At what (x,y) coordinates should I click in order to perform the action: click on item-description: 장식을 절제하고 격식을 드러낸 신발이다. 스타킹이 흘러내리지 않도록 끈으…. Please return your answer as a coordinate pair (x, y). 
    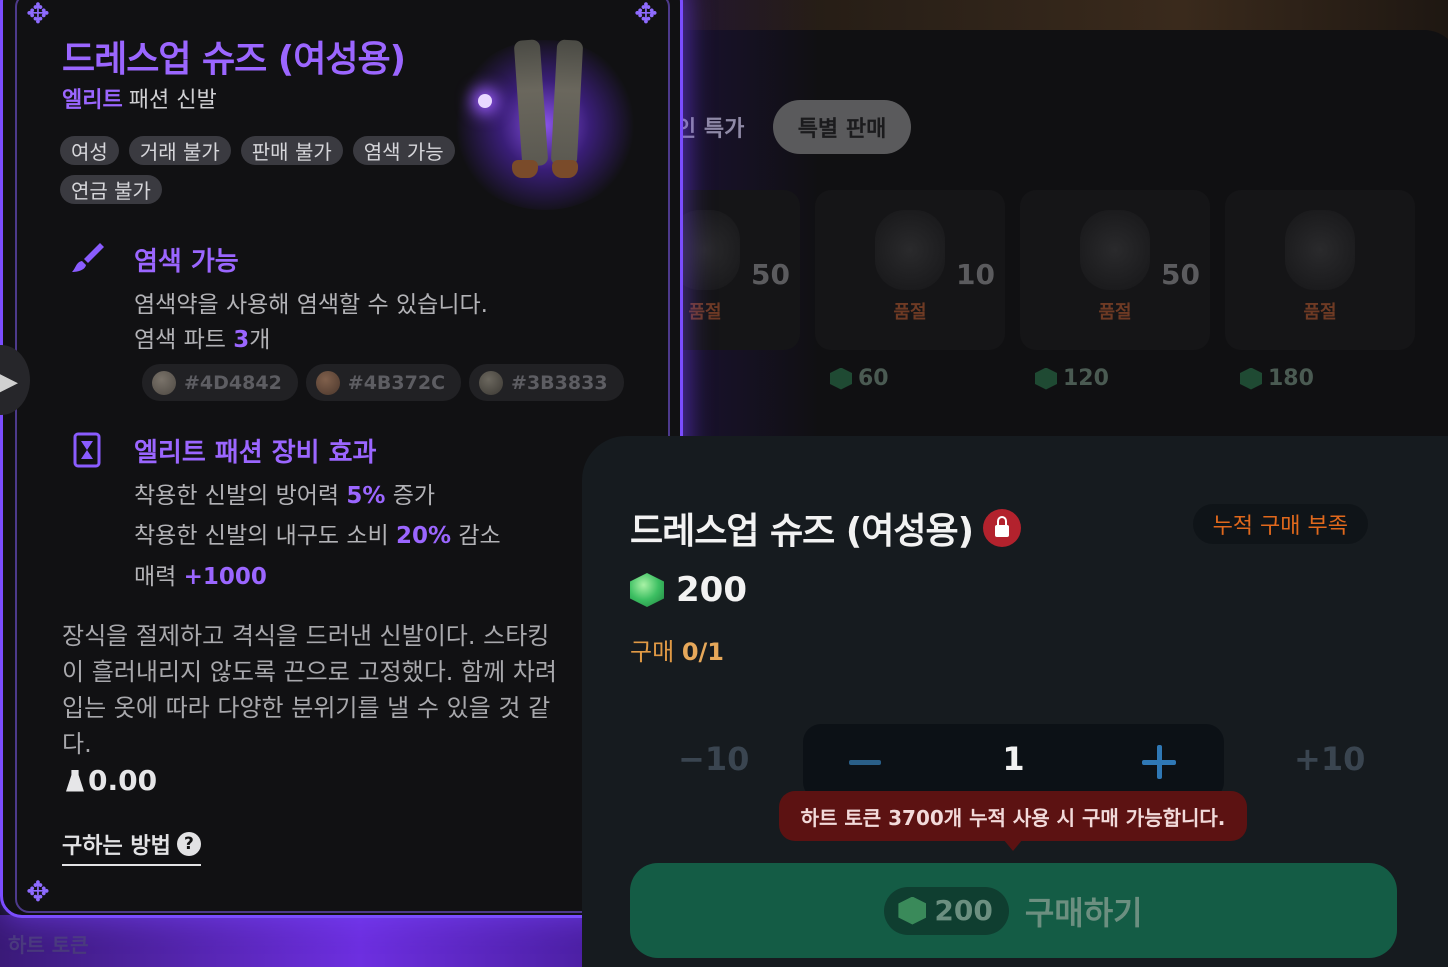
    Looking at the image, I should click on (310, 690).